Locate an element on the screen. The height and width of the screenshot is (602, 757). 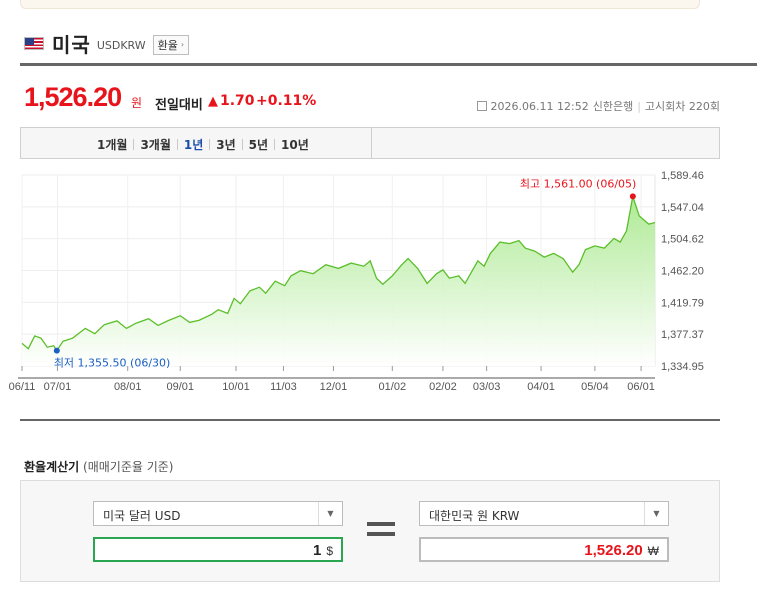
from-currency-value: 미국 달러 USD is located at coordinates (142, 516).